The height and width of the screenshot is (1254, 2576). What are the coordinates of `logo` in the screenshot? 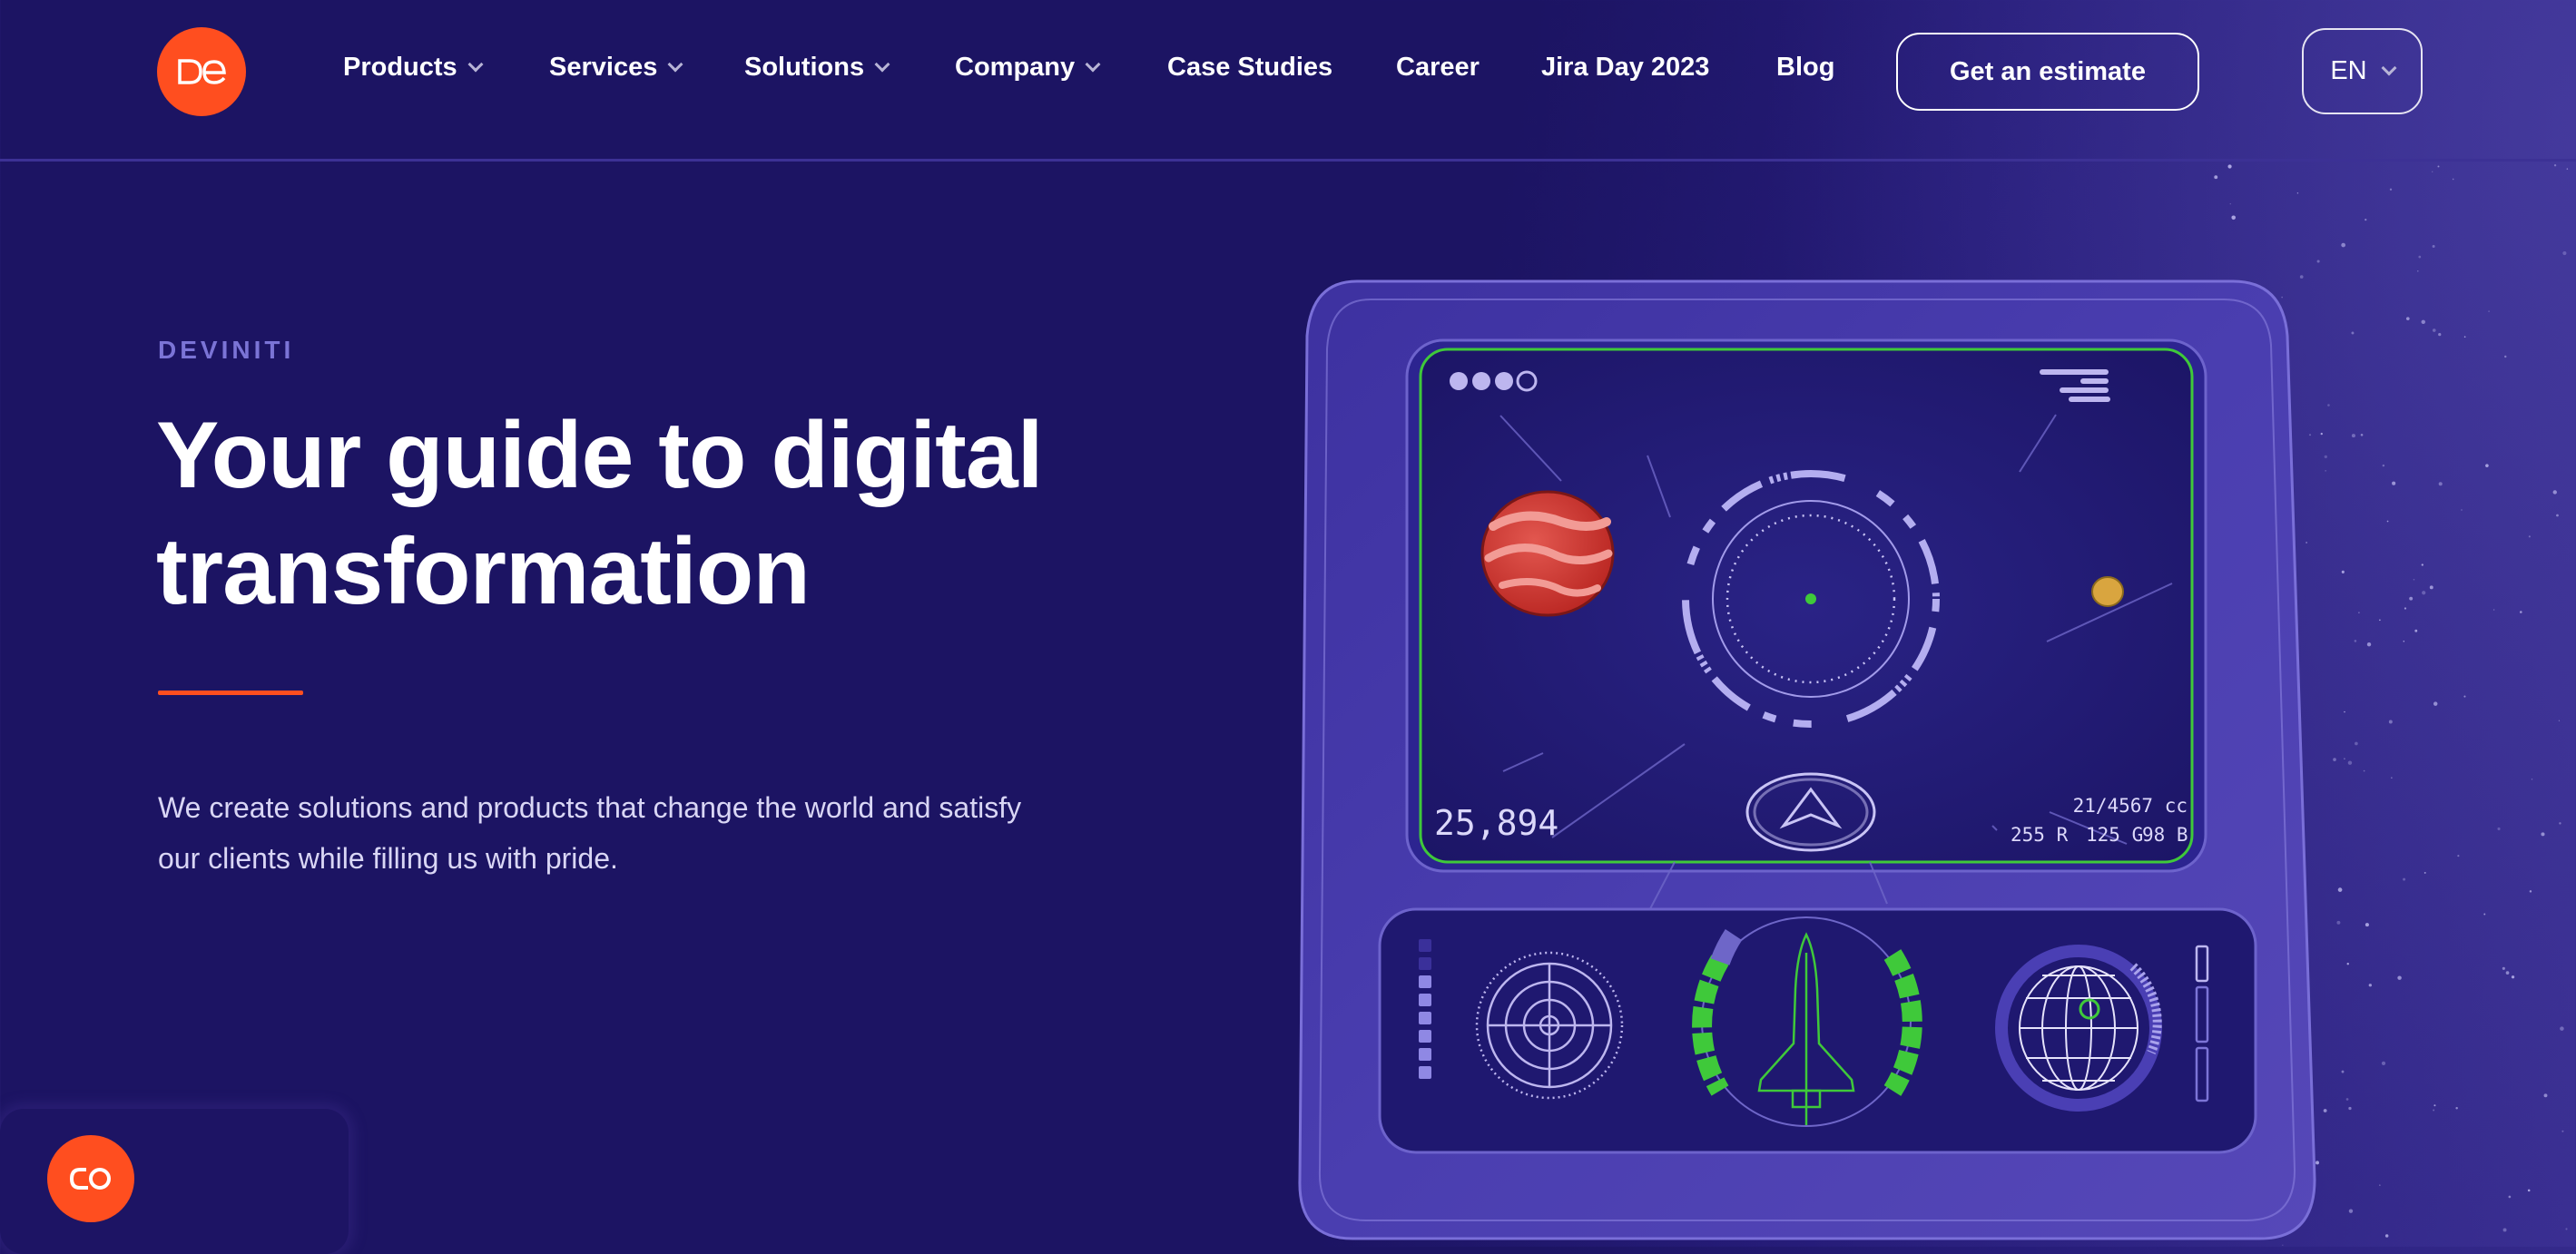 It's located at (201, 71).